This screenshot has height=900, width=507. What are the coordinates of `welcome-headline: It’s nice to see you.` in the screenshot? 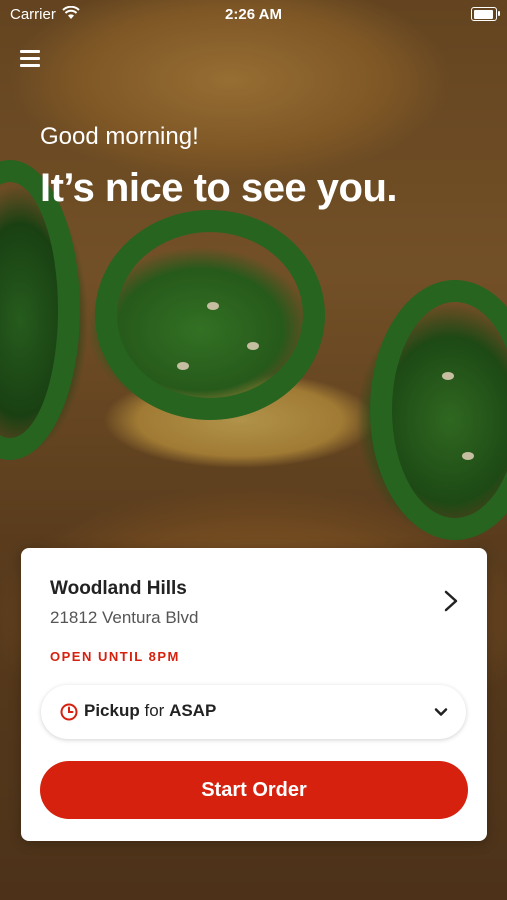 It's located at (219, 188).